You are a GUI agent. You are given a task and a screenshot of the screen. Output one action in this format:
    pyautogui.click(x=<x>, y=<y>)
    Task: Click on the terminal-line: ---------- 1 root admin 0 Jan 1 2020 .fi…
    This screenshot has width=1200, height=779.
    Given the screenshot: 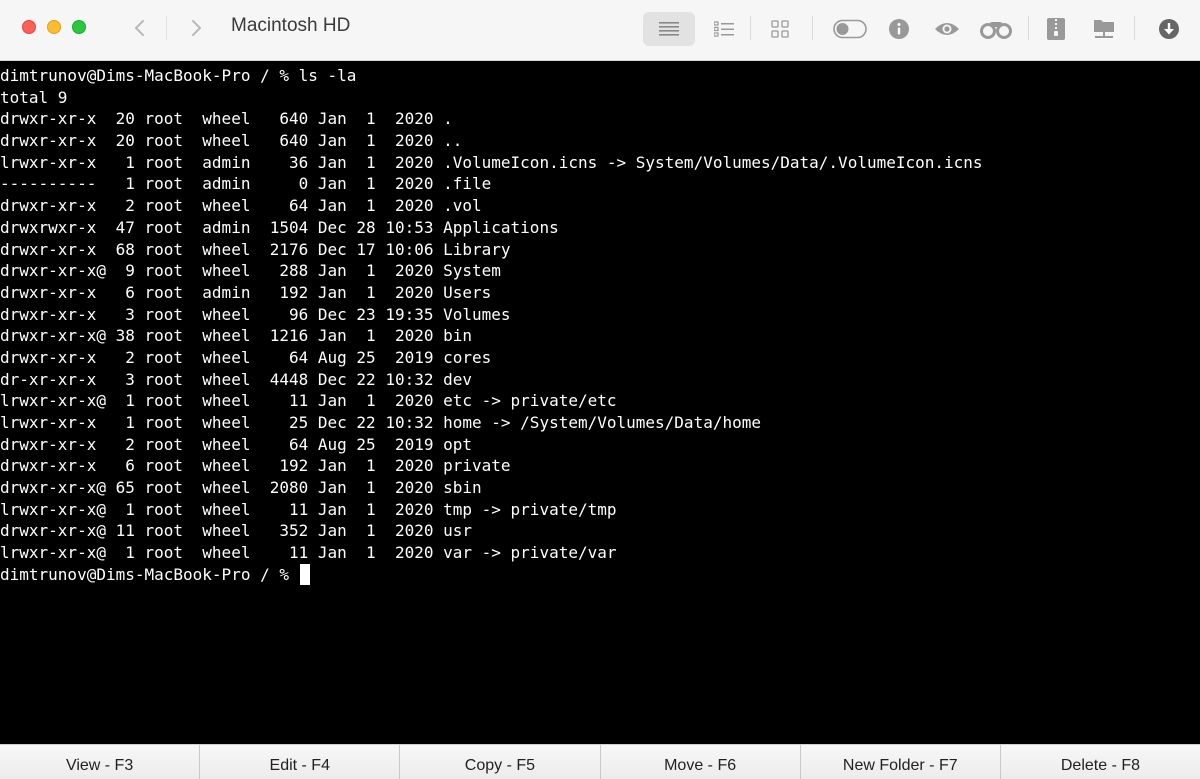 What is the action you would take?
    pyautogui.click(x=246, y=184)
    